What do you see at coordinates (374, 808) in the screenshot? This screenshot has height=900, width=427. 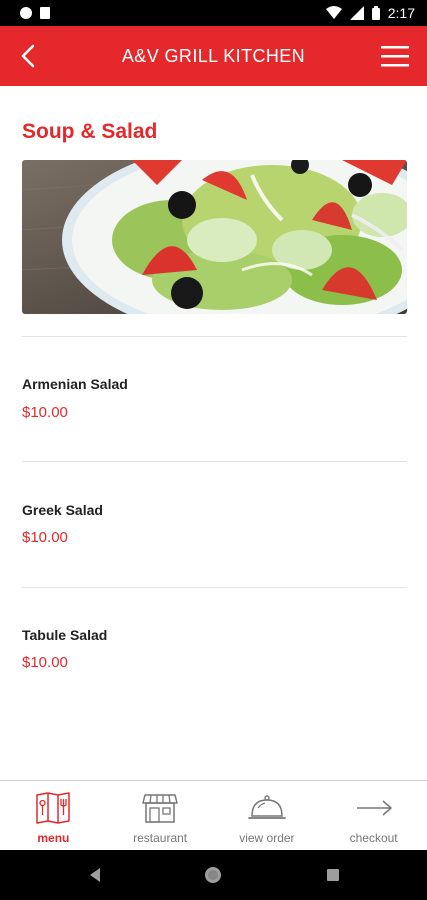 I see `arrow-right-icon` at bounding box center [374, 808].